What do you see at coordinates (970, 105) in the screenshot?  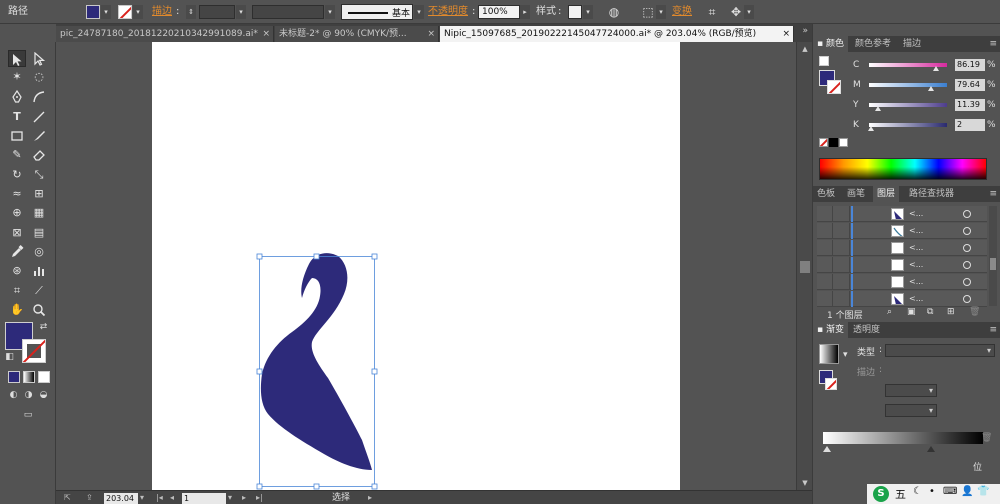 I see `slider-value-input: 11.39` at bounding box center [970, 105].